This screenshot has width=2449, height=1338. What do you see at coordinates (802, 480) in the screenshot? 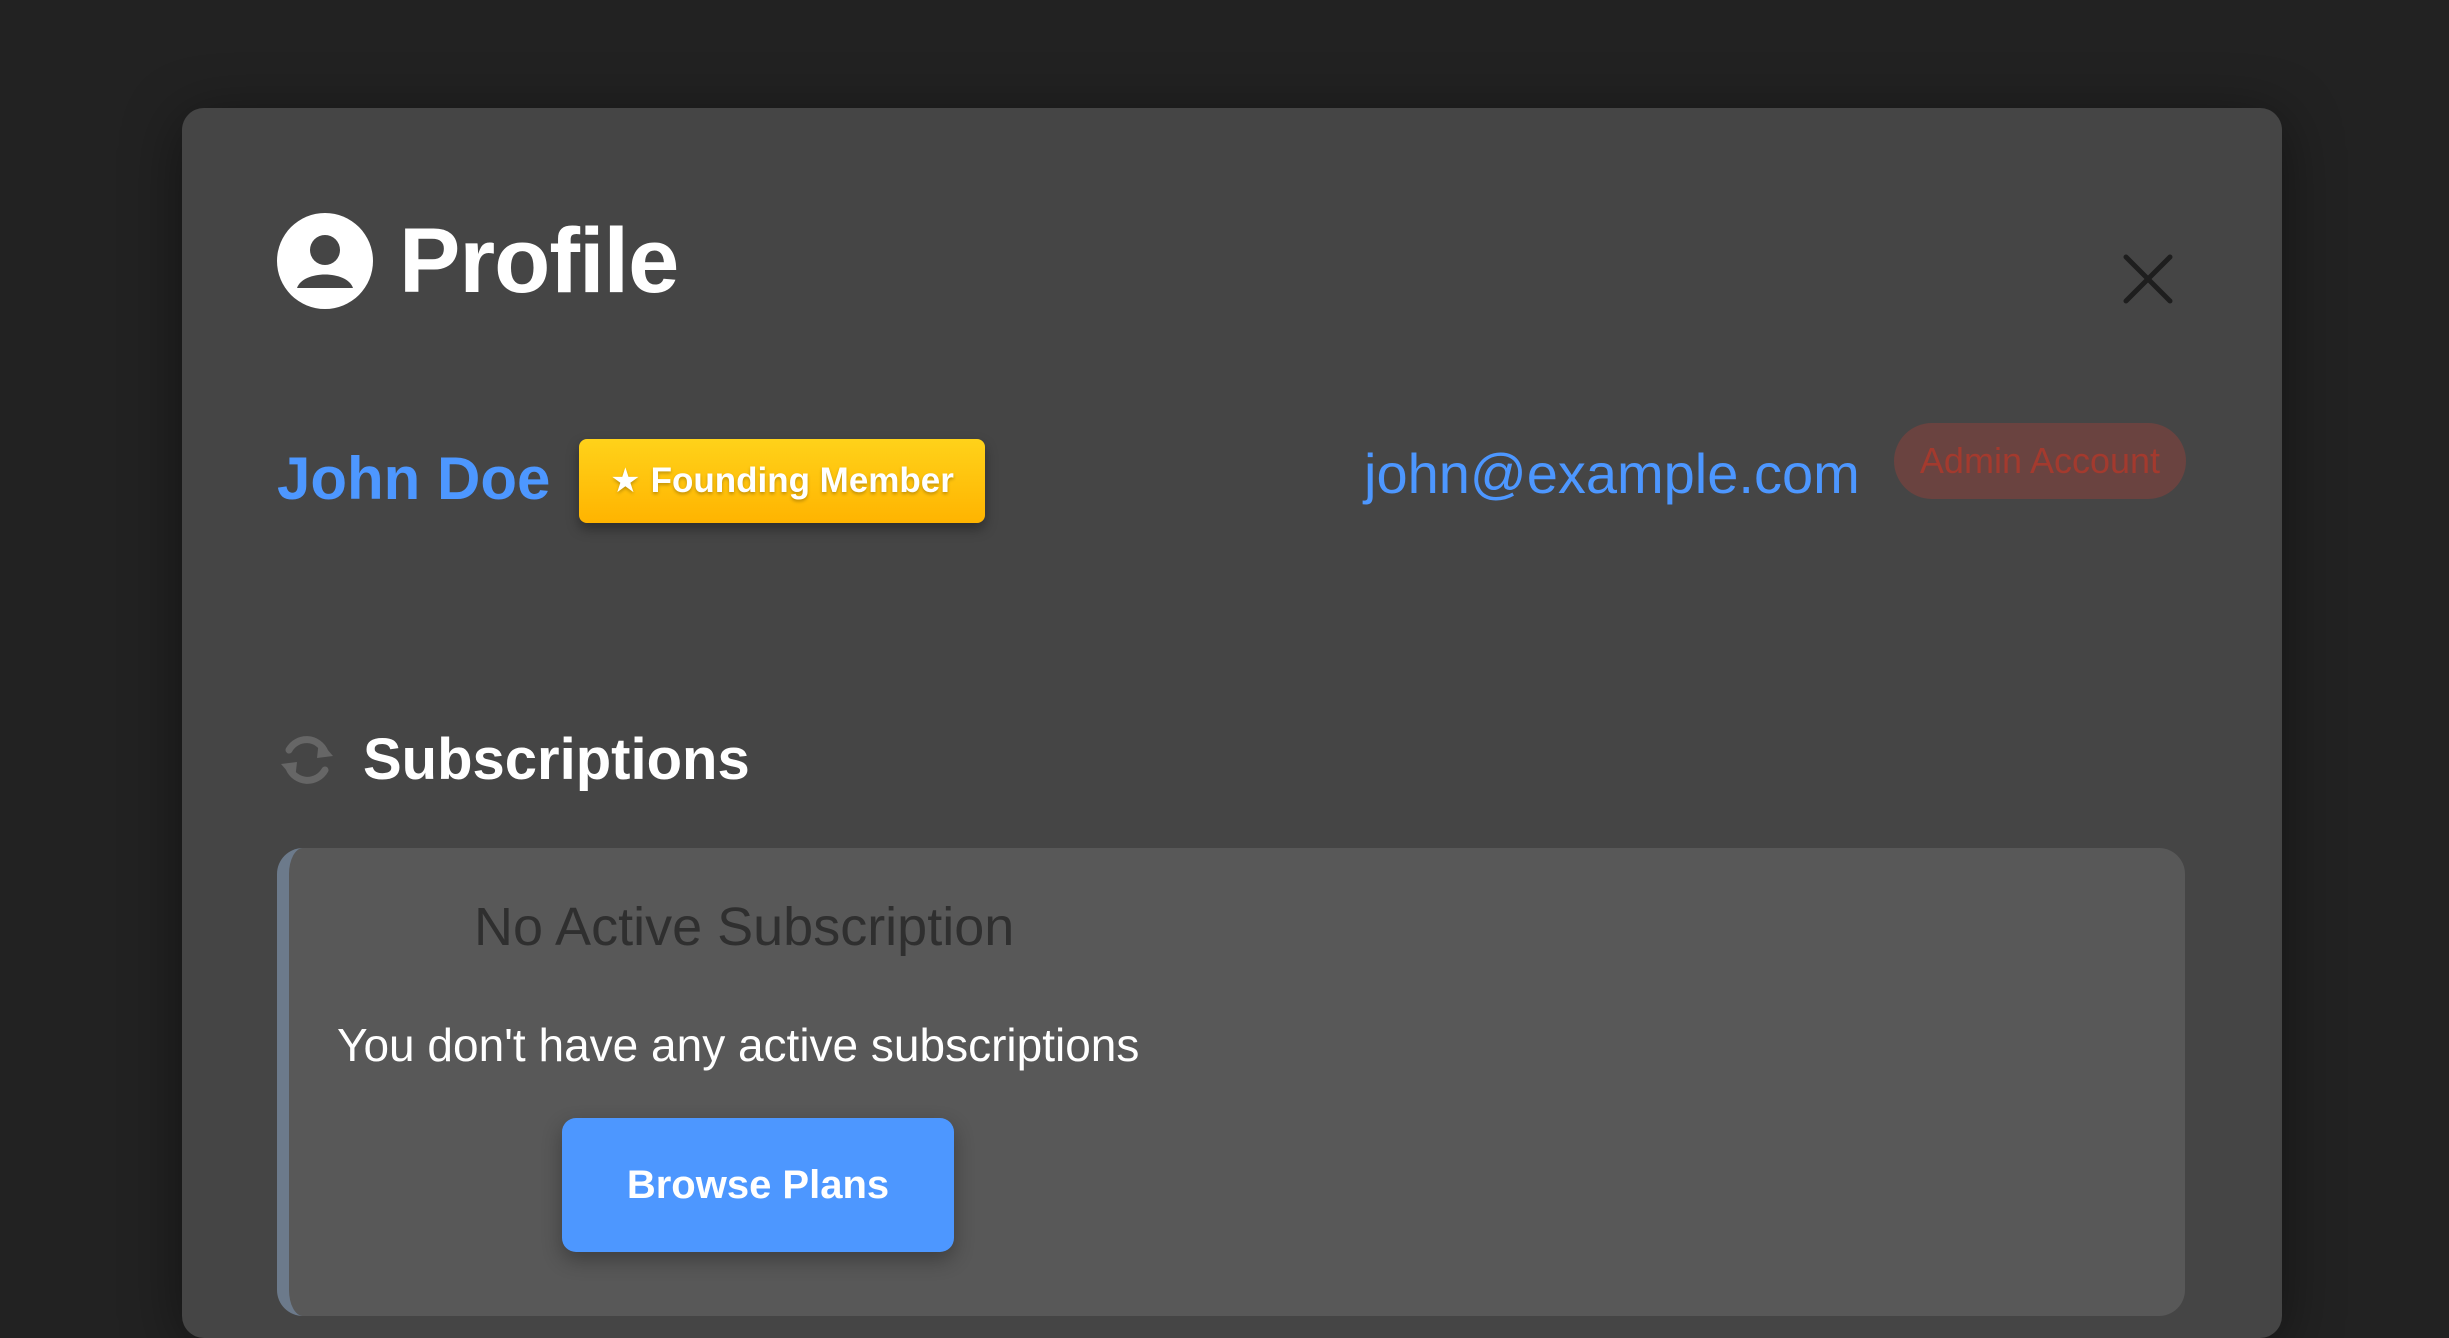
I see `founding-member-label: Founding Member` at bounding box center [802, 480].